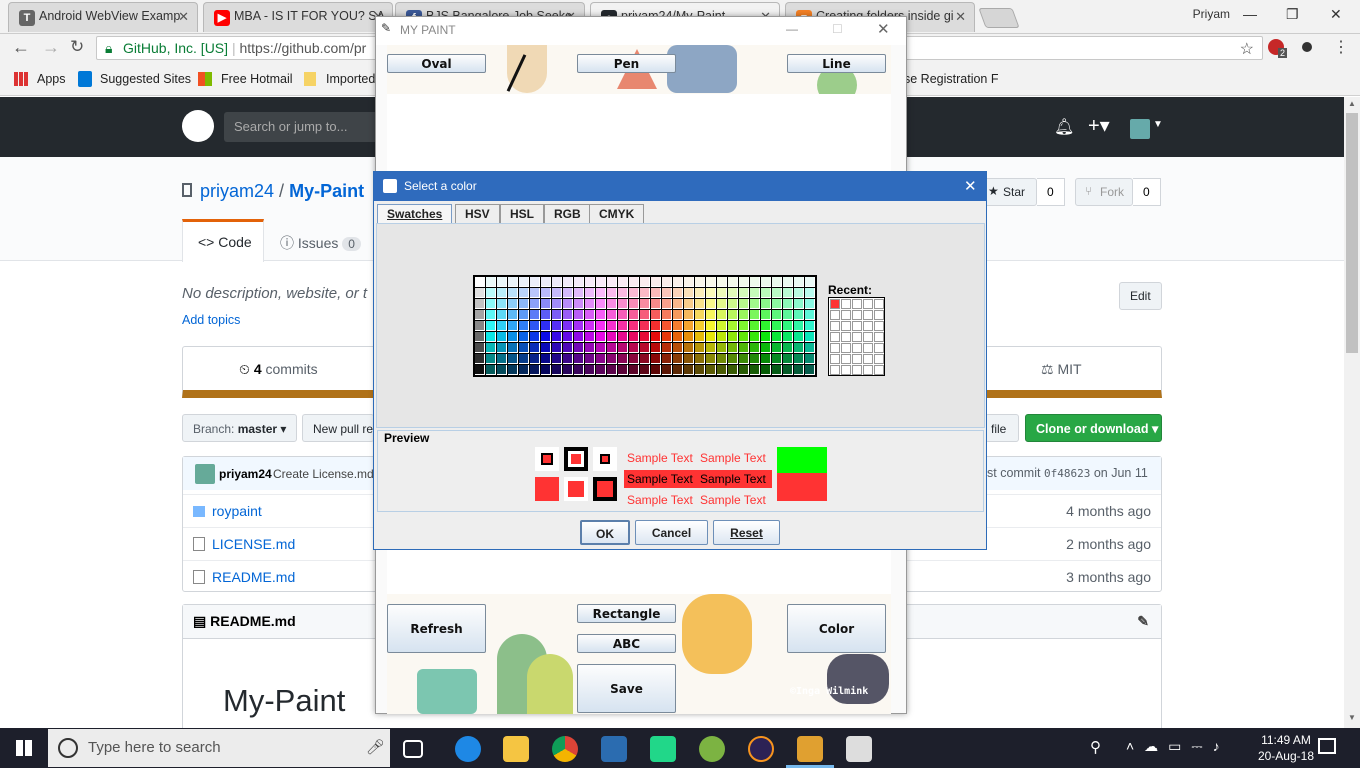  I want to click on star-button: ★ Star, so click(1008, 192).